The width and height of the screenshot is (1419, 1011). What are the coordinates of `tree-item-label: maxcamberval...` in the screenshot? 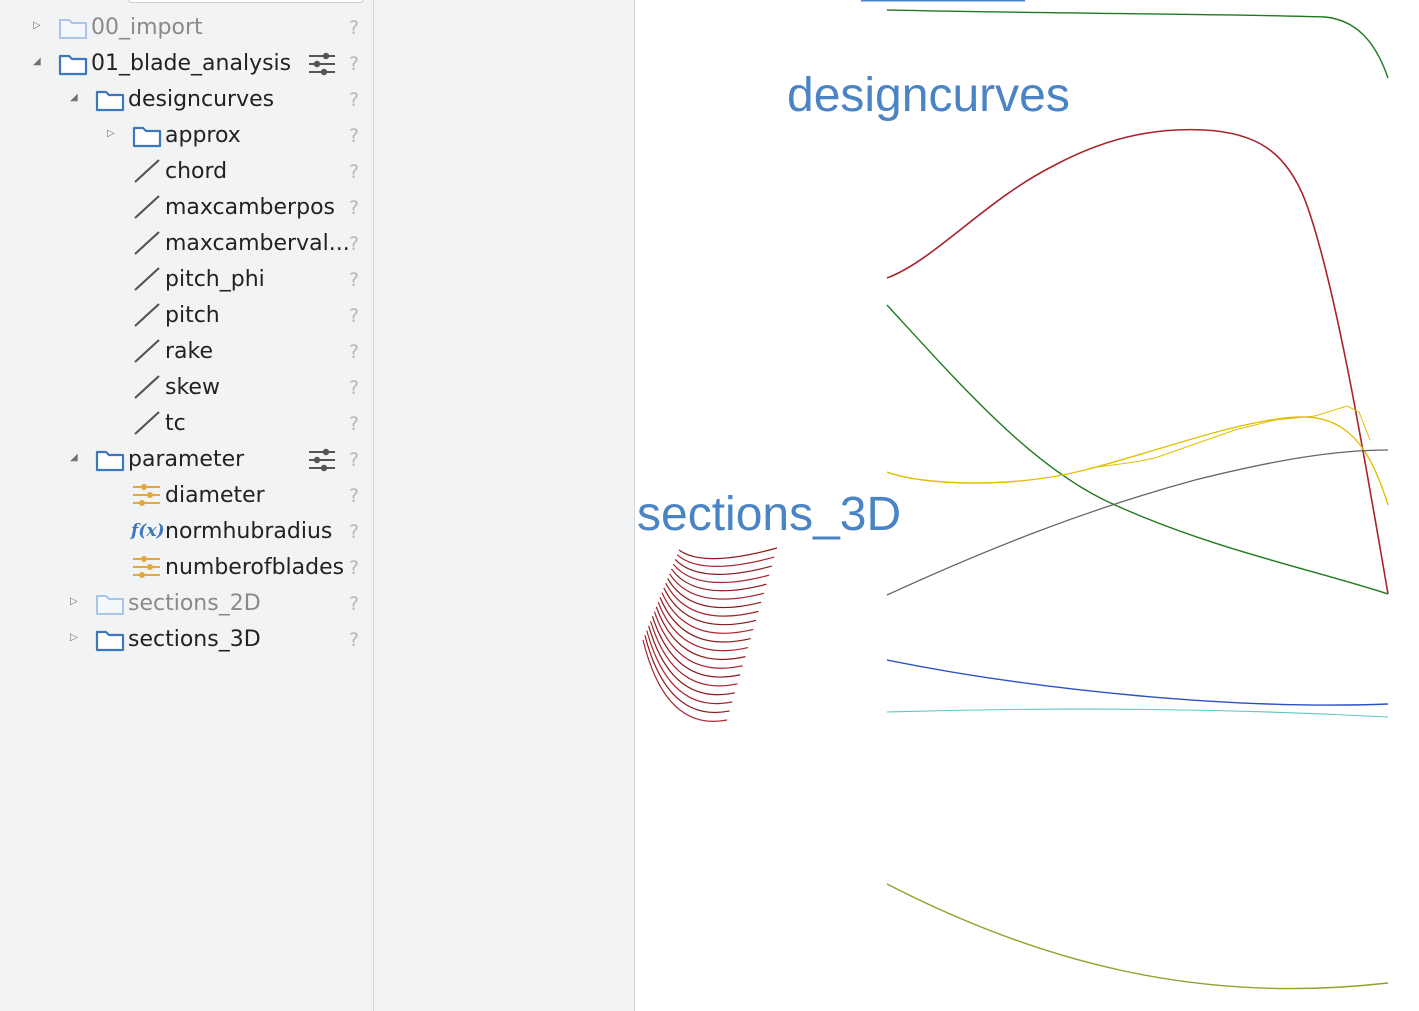 It's located at (257, 243).